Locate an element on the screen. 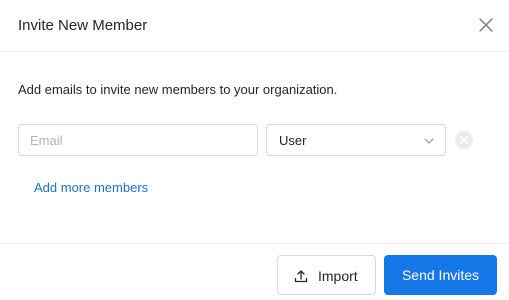 The height and width of the screenshot is (300, 509). send-invites-button: Send Invites is located at coordinates (440, 275).